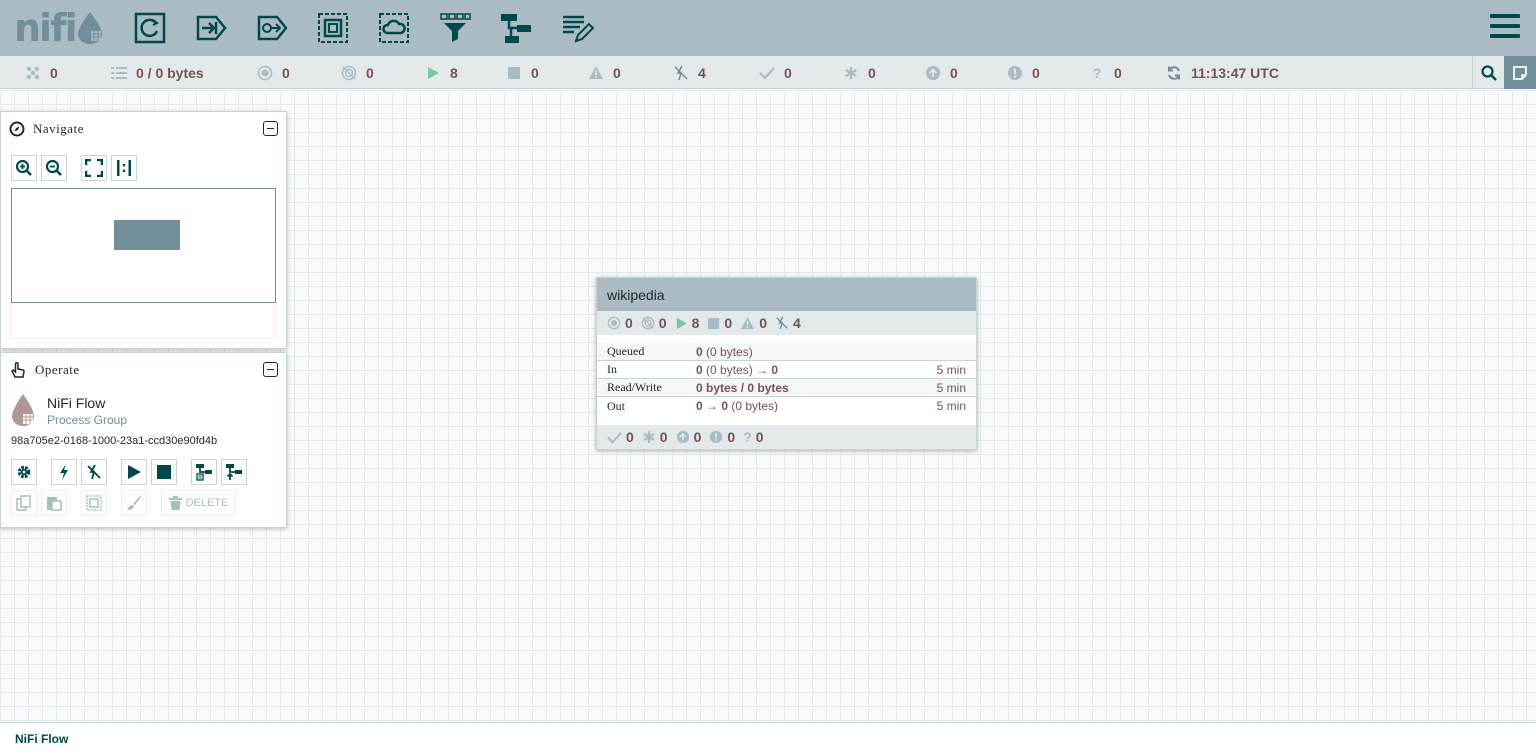 Image resolution: width=1536 pixels, height=754 pixels. Describe the element at coordinates (722, 437) in the screenshot. I see `pg-sync-failure-count: 0` at that location.